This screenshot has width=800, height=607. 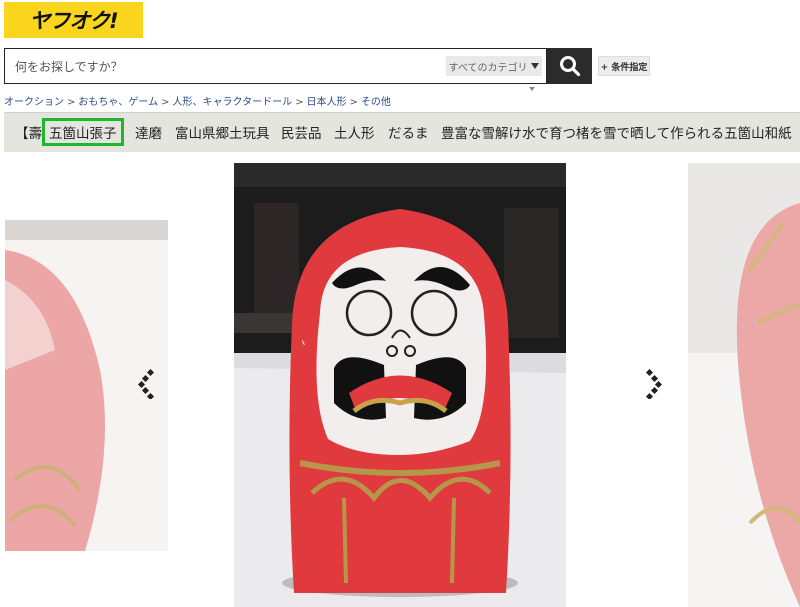 I want to click on logo-text: ヤフオク!, so click(x=73, y=21).